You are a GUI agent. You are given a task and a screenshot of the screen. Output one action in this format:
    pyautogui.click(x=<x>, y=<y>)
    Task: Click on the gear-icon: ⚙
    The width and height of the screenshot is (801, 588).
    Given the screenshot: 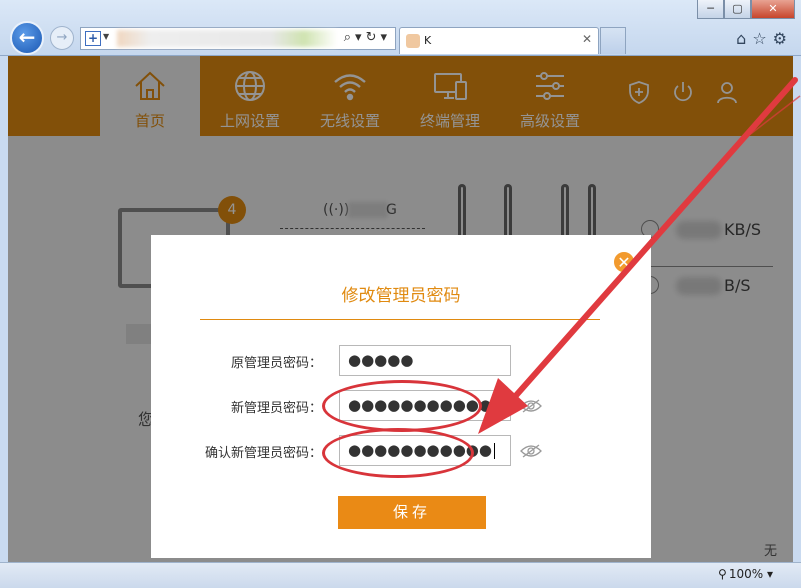 What is the action you would take?
    pyautogui.click(x=780, y=38)
    